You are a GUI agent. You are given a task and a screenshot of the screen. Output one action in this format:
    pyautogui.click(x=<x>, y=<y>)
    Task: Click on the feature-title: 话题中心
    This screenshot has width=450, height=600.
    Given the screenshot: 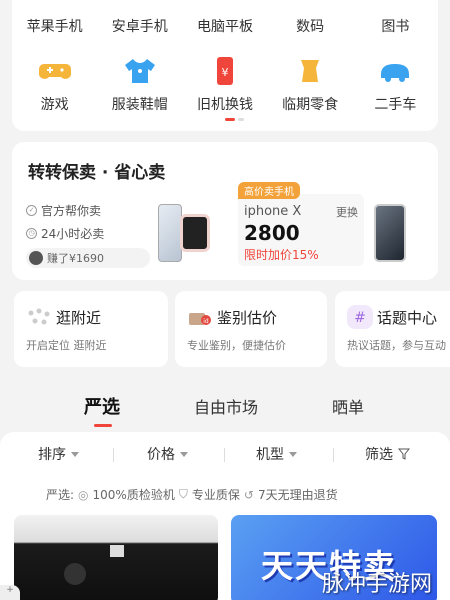 What is the action you would take?
    pyautogui.click(x=407, y=318)
    